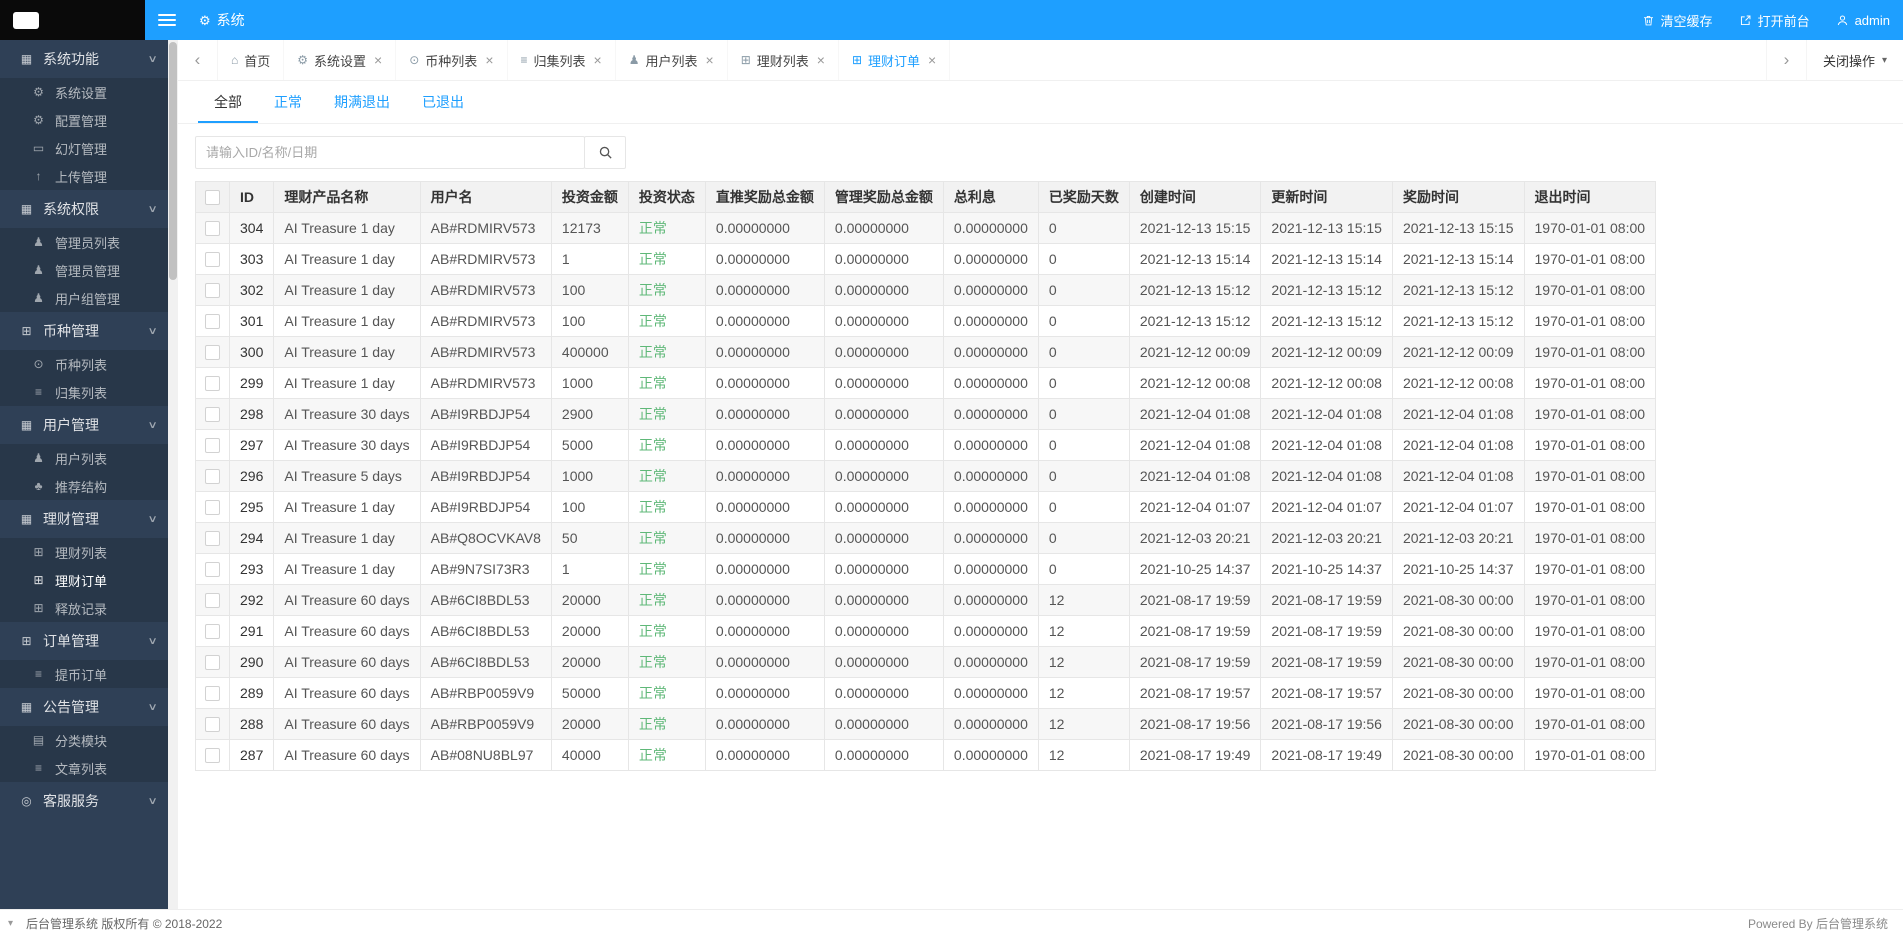  What do you see at coordinates (84, 425) in the screenshot?
I see `sidebar-section: ▦ 用户管理 ∨` at bounding box center [84, 425].